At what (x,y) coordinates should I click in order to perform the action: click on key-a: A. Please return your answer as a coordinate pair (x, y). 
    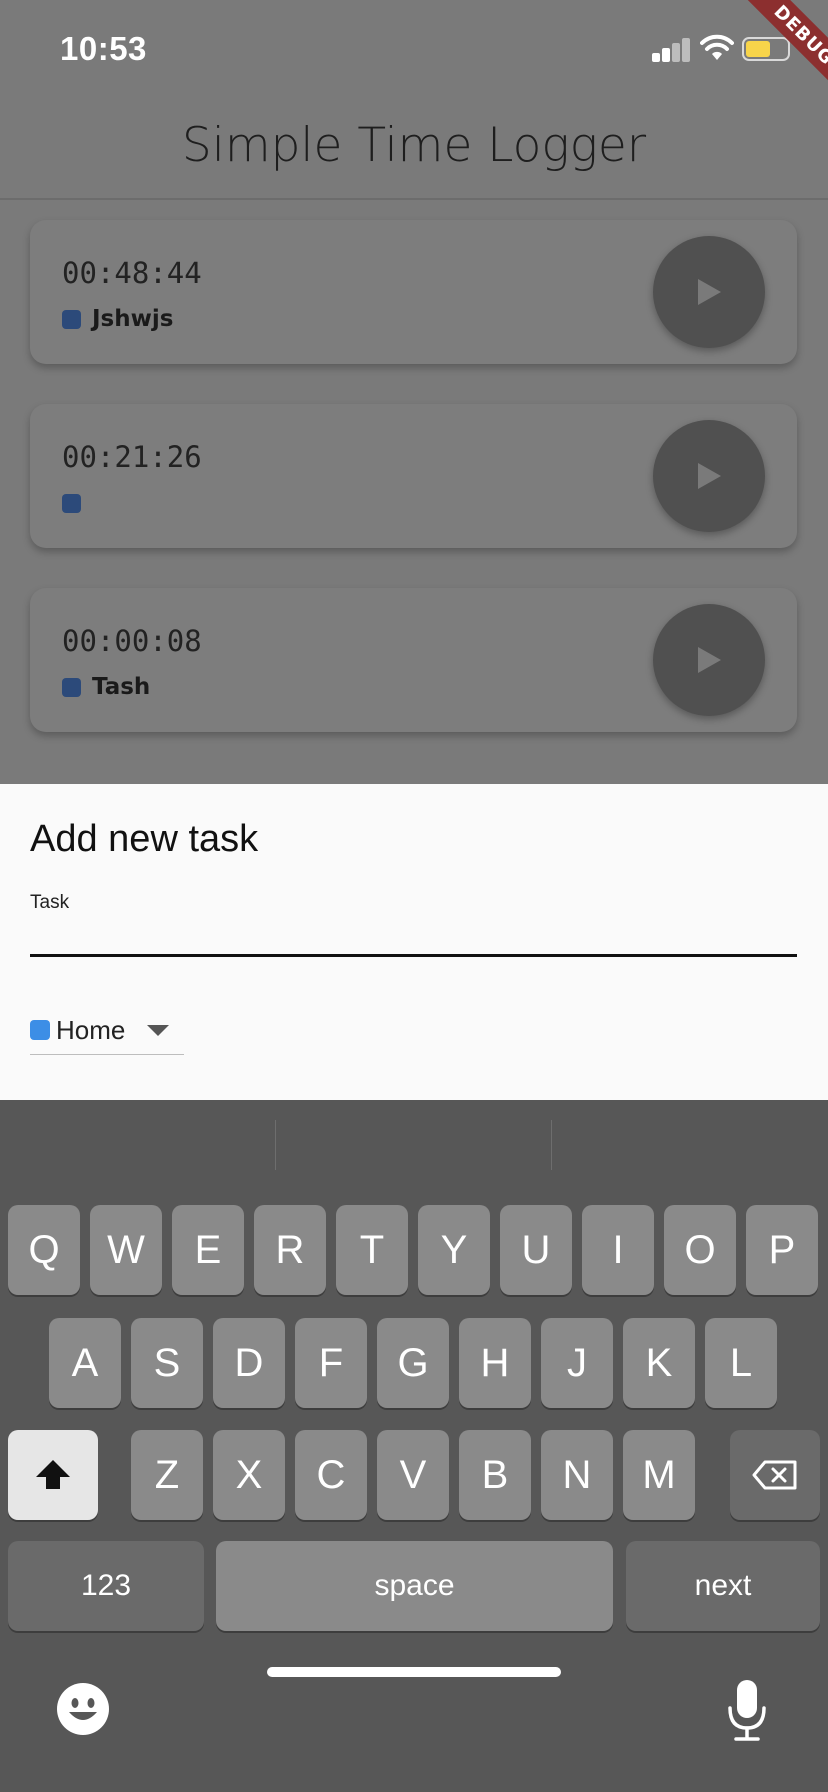
    Looking at the image, I should click on (85, 1363).